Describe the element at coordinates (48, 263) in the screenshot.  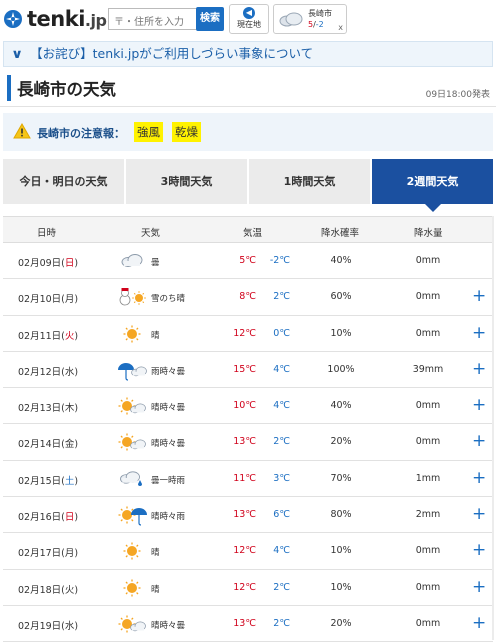
I see `row-date: 02月09日(日)` at that location.